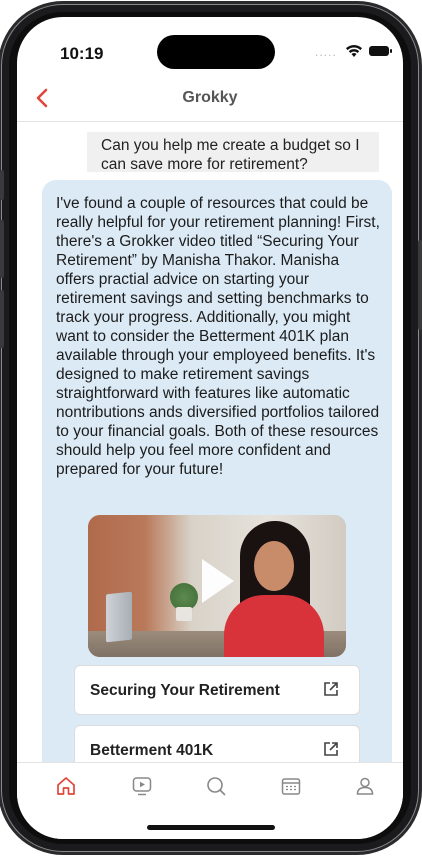 This screenshot has width=422, height=856. Describe the element at coordinates (218, 581) in the screenshot. I see `play-icon` at that location.